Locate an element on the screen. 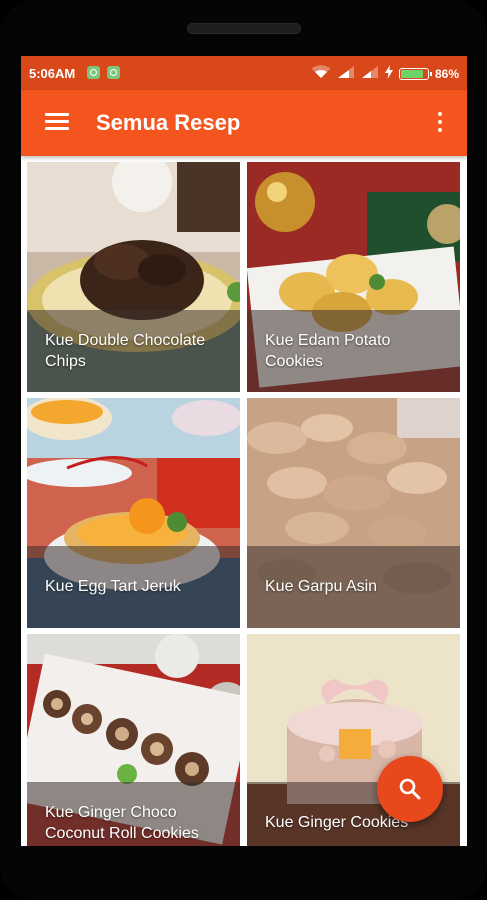 The width and height of the screenshot is (487, 900). wifi-icon is located at coordinates (321, 73).